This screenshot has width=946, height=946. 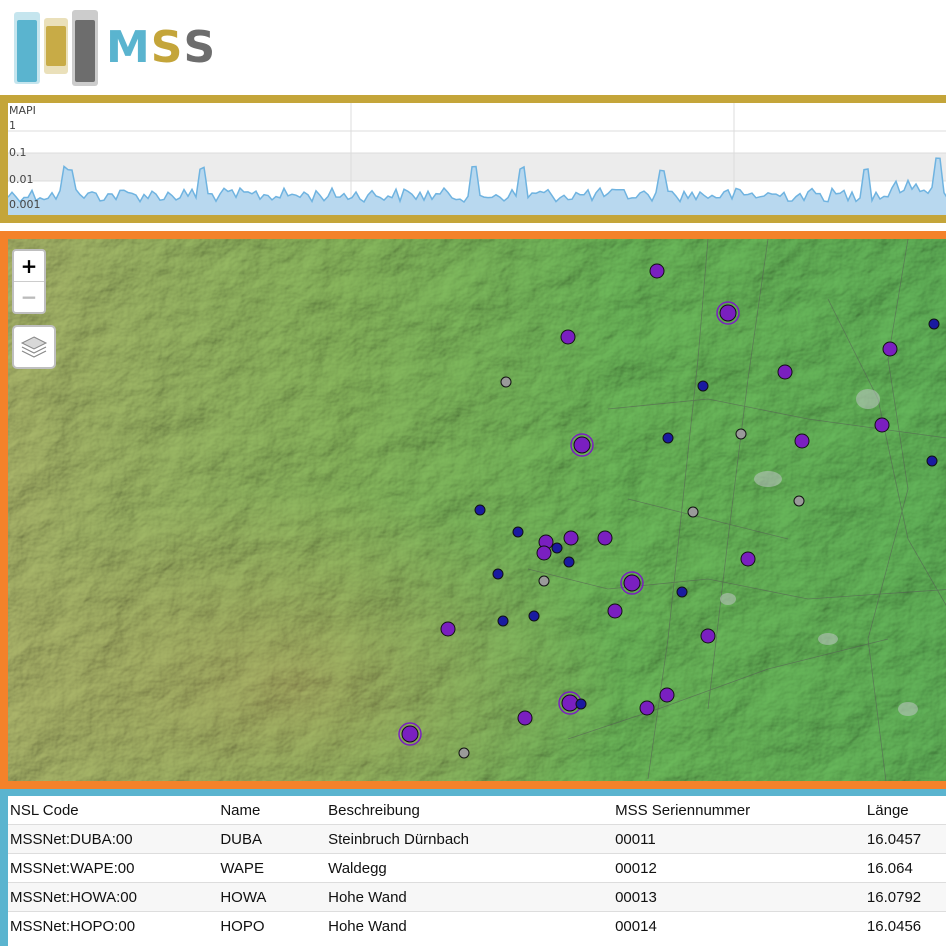 I want to click on table-row: MSSNet:WAPE:00 WAPE Waldegg 00012 16.064, so click(x=477, y=868).